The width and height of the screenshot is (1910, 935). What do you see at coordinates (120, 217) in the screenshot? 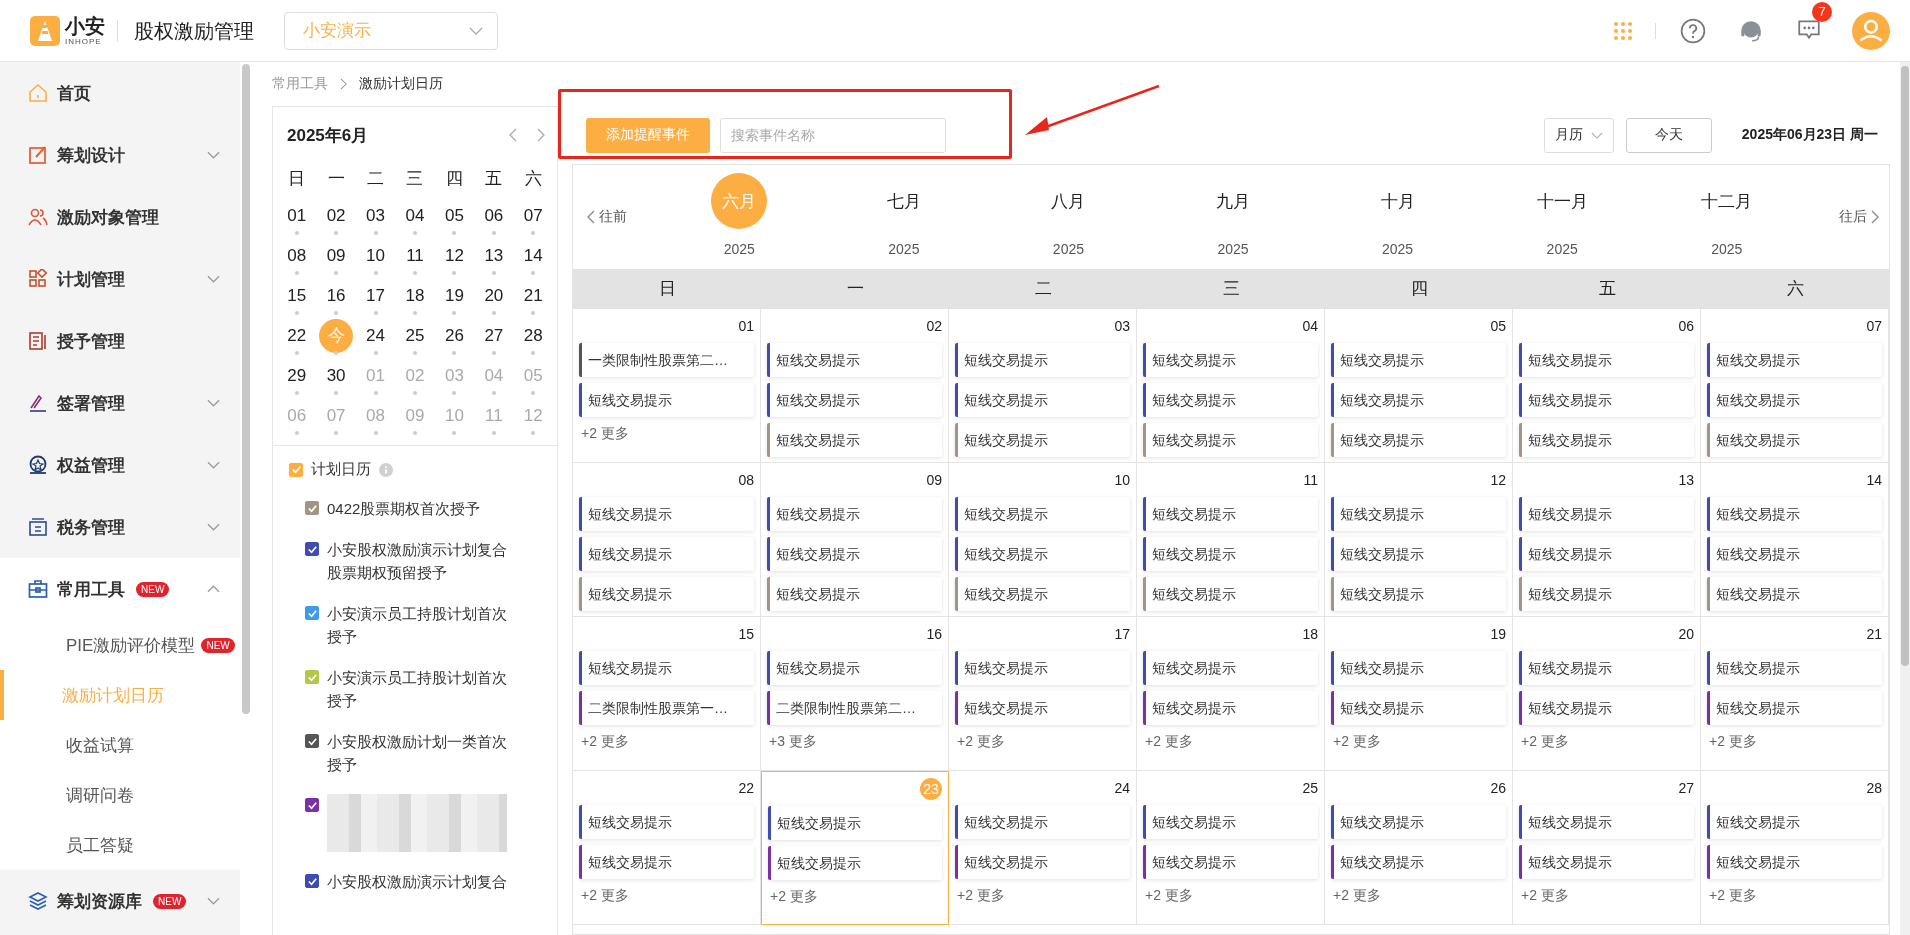
I see `sidebar-item: 激励对象管理` at bounding box center [120, 217].